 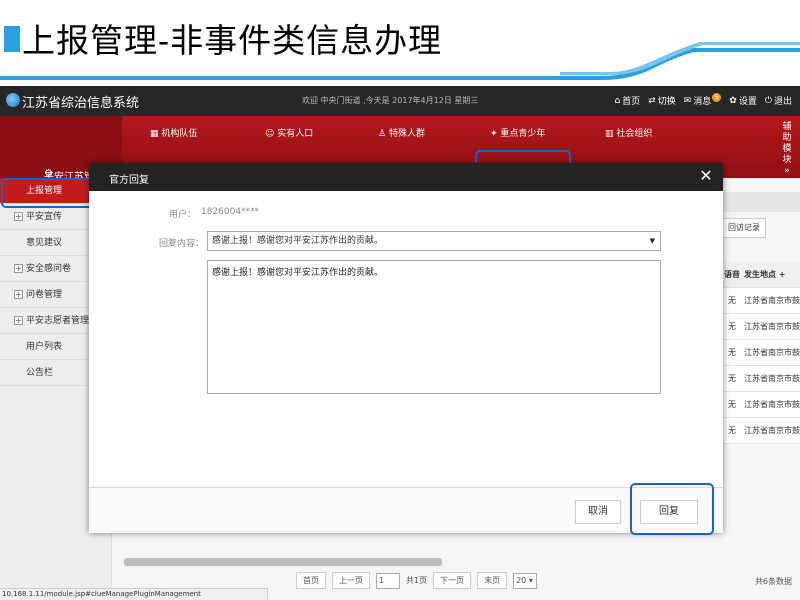 What do you see at coordinates (672, 509) in the screenshot?
I see `highlight-reply-button` at bounding box center [672, 509].